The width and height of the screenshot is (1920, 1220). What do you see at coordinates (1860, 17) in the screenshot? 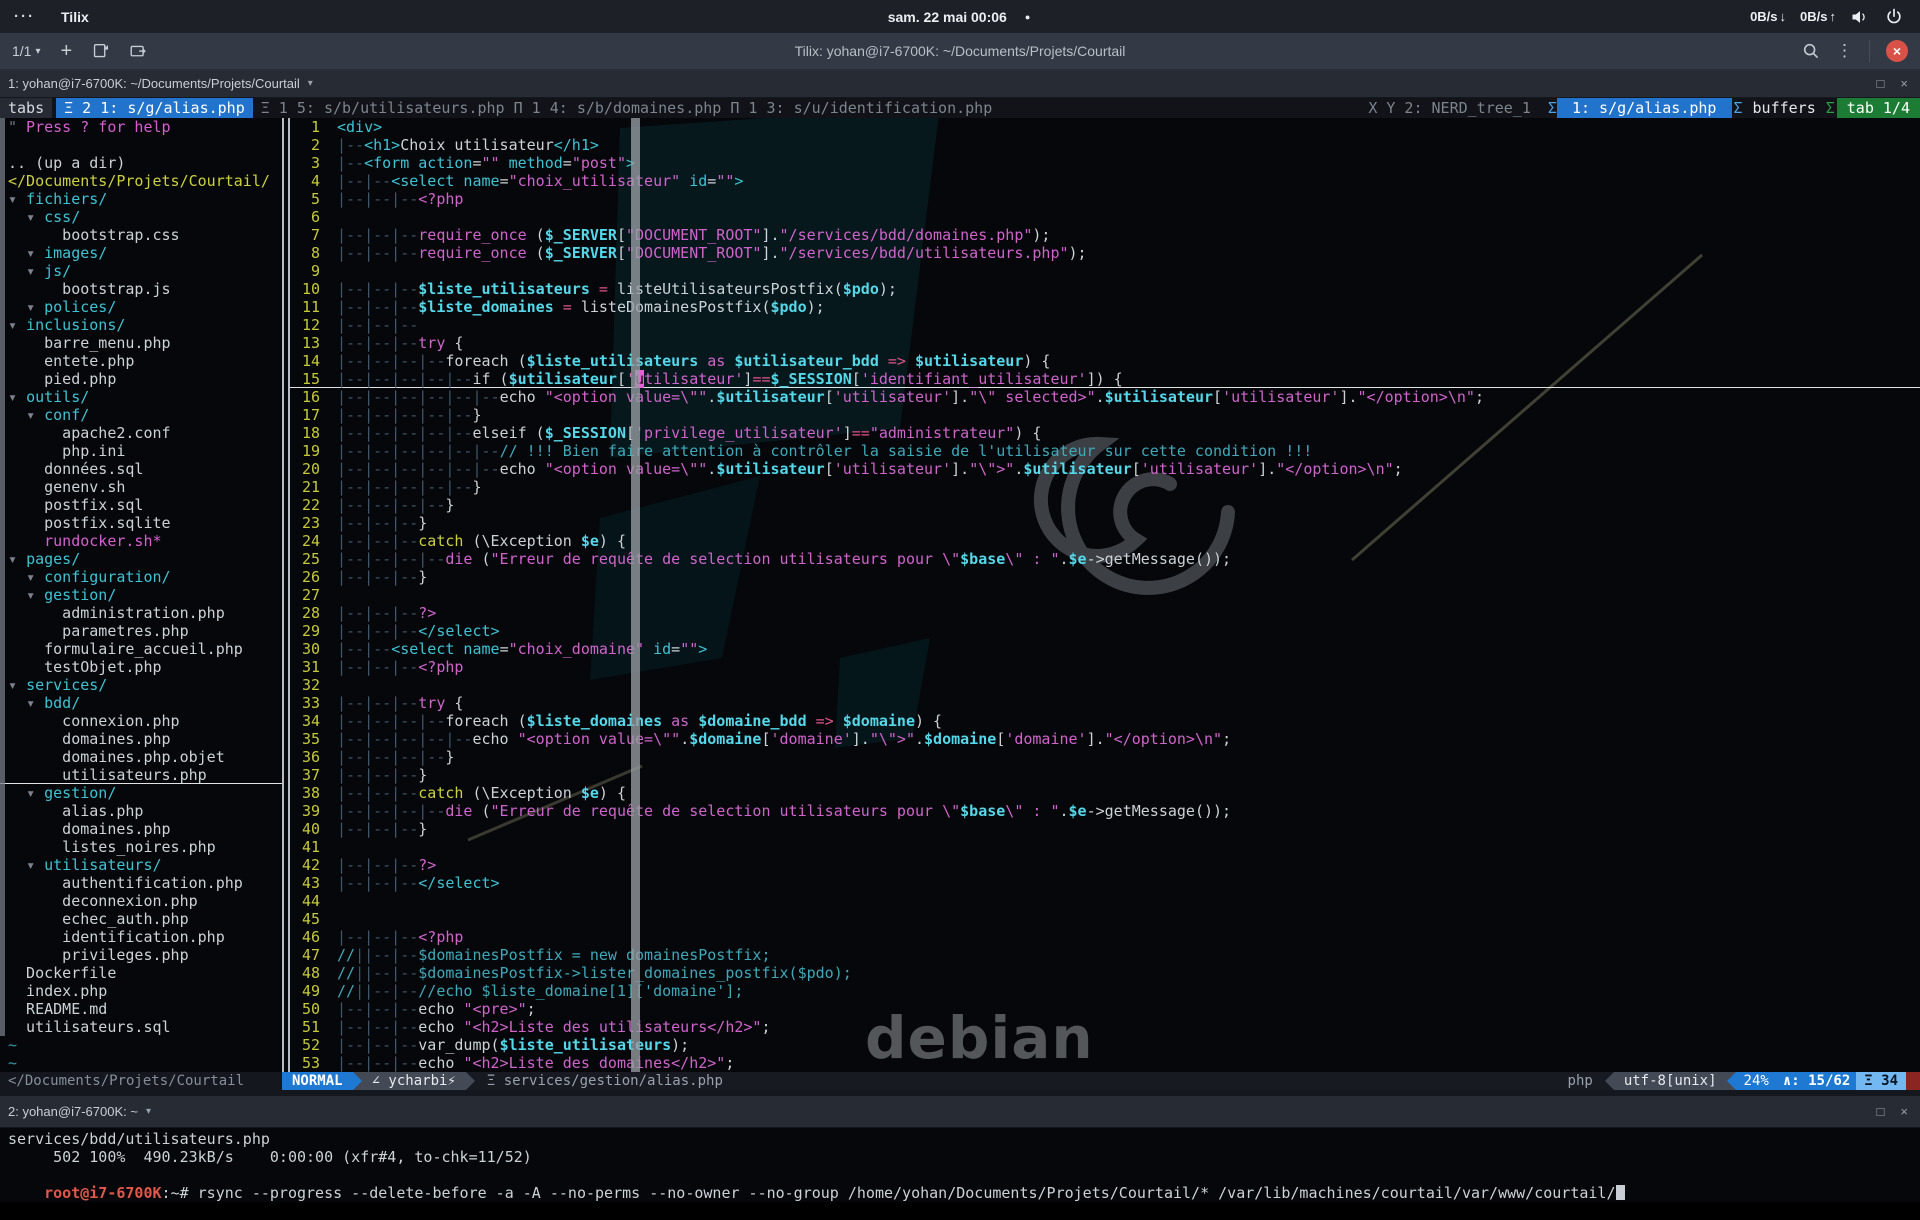
I see `volume-icon` at bounding box center [1860, 17].